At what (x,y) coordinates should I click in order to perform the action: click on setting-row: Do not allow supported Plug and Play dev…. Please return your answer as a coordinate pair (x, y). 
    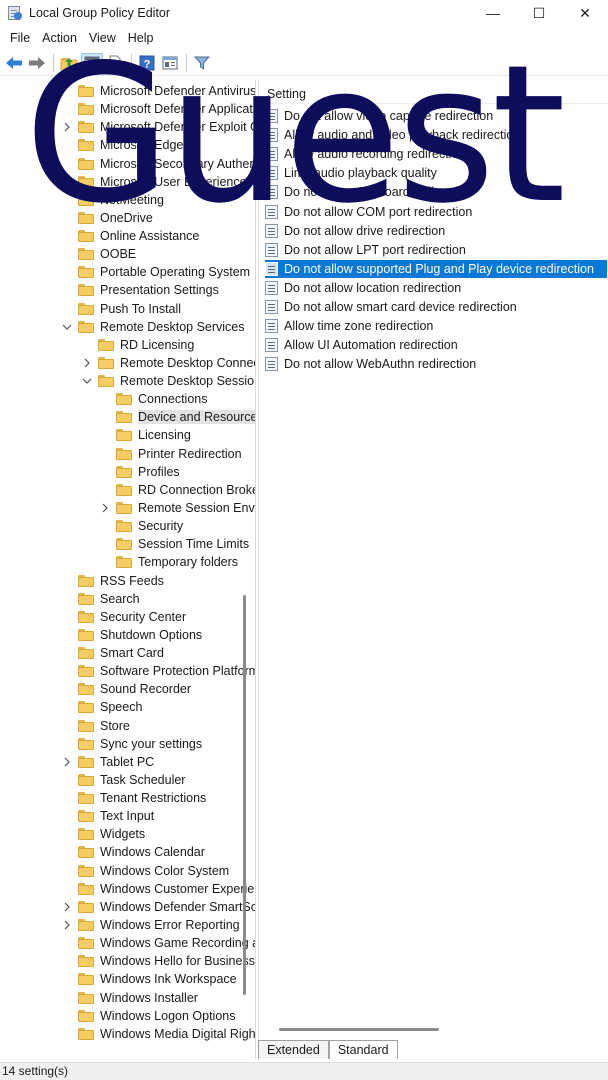
    Looking at the image, I should click on (436, 268).